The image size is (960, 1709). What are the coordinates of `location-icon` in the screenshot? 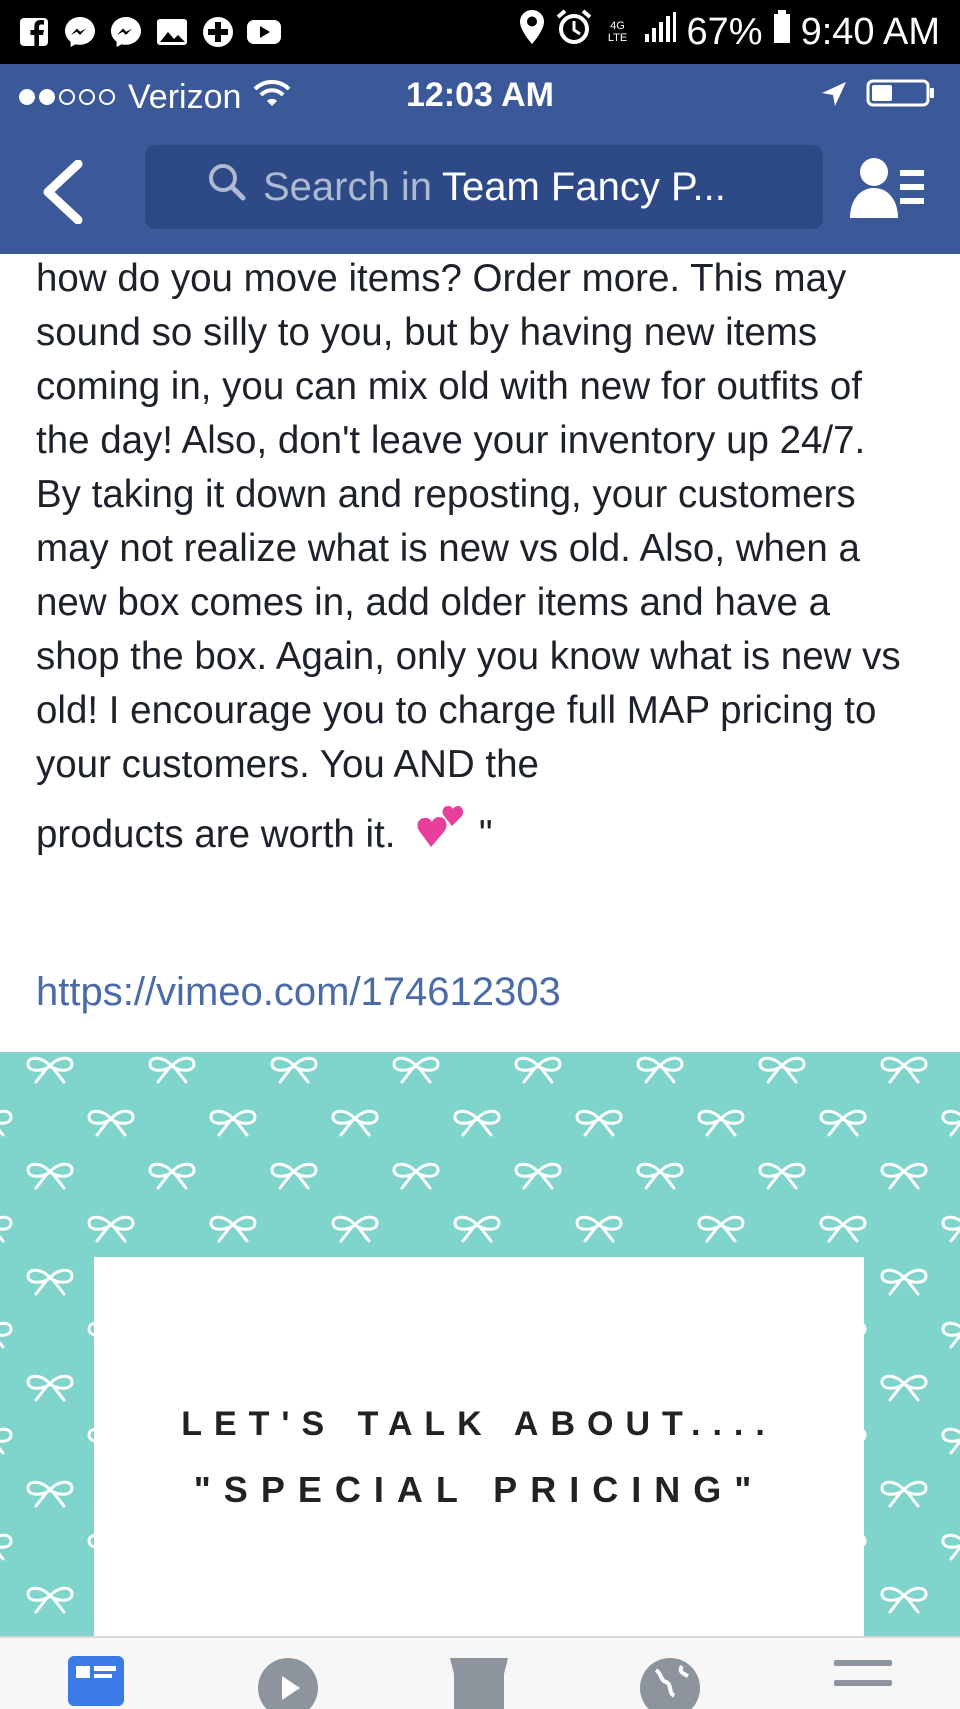 It's located at (532, 32).